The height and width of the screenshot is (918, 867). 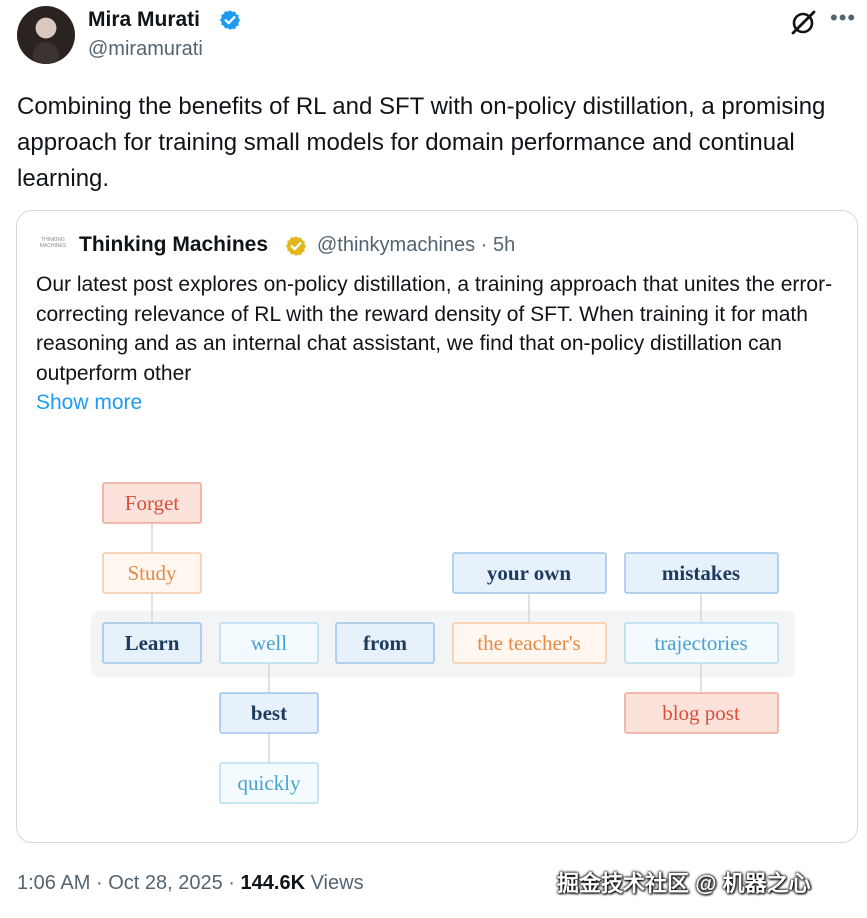 I want to click on watermark: 掘金技术社区 @ 机器之心, so click(x=684, y=883).